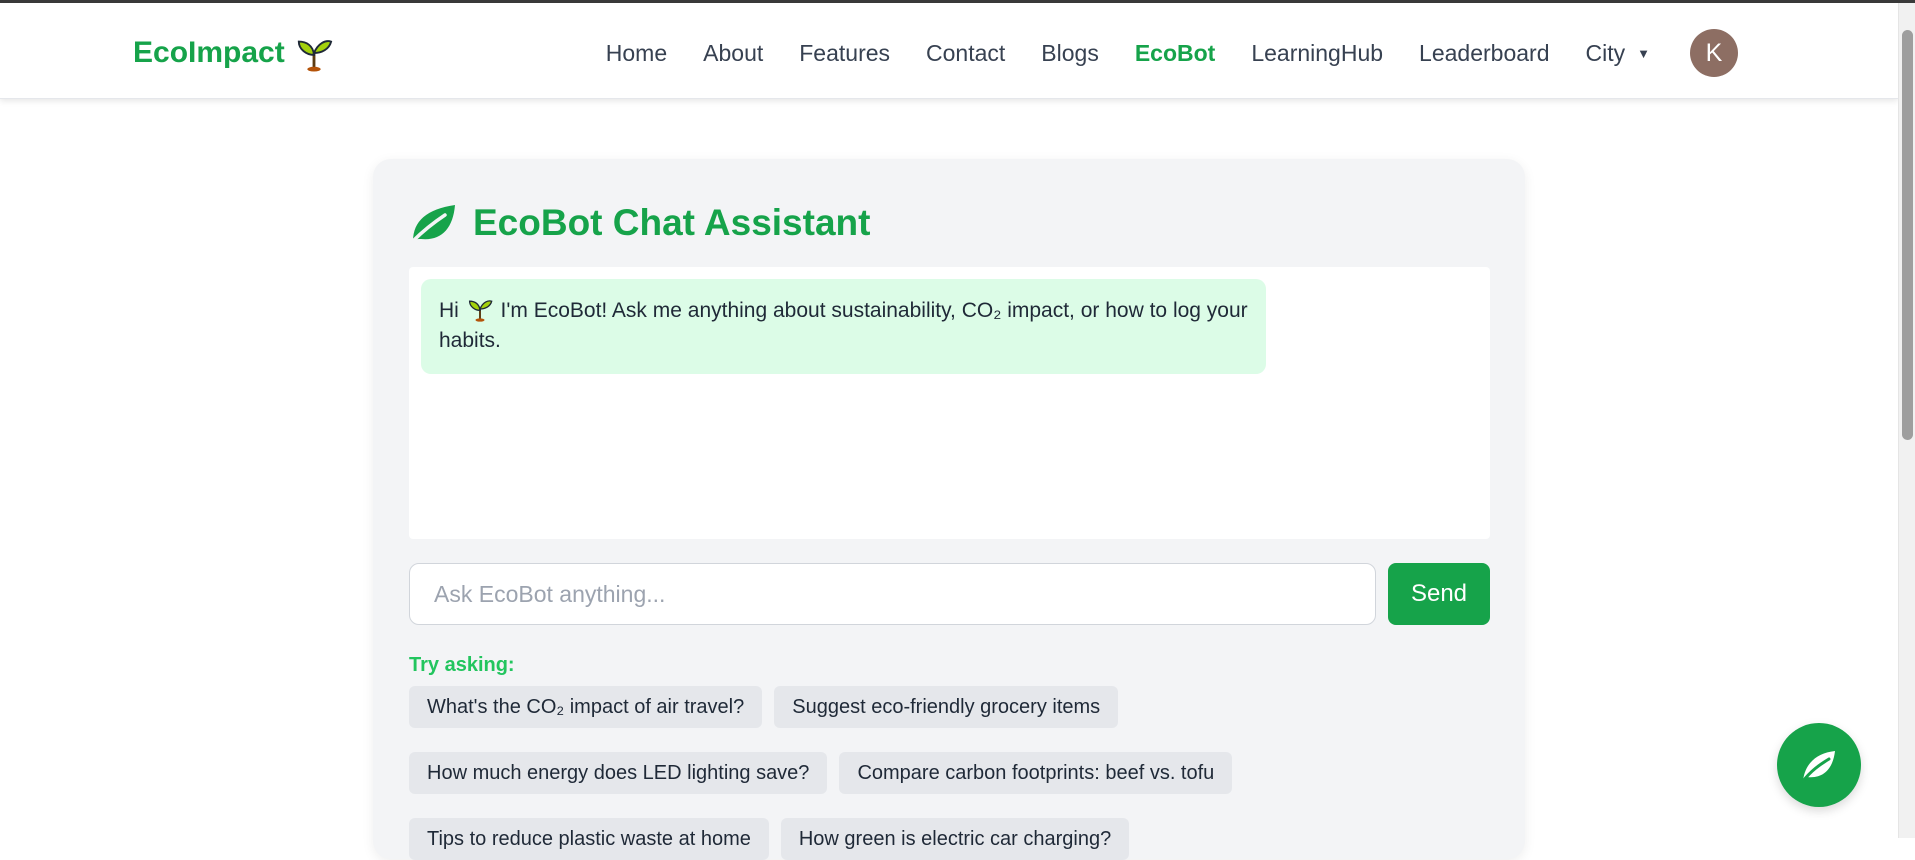 The height and width of the screenshot is (860, 1915). What do you see at coordinates (1439, 594) in the screenshot?
I see `send-button: Send` at bounding box center [1439, 594].